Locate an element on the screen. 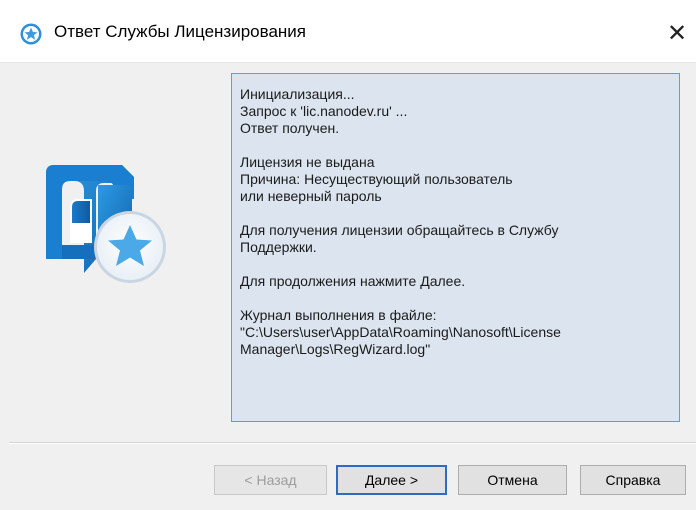 The image size is (696, 510). message-line: Manager\Logs\RegWizard.log" is located at coordinates (335, 349).